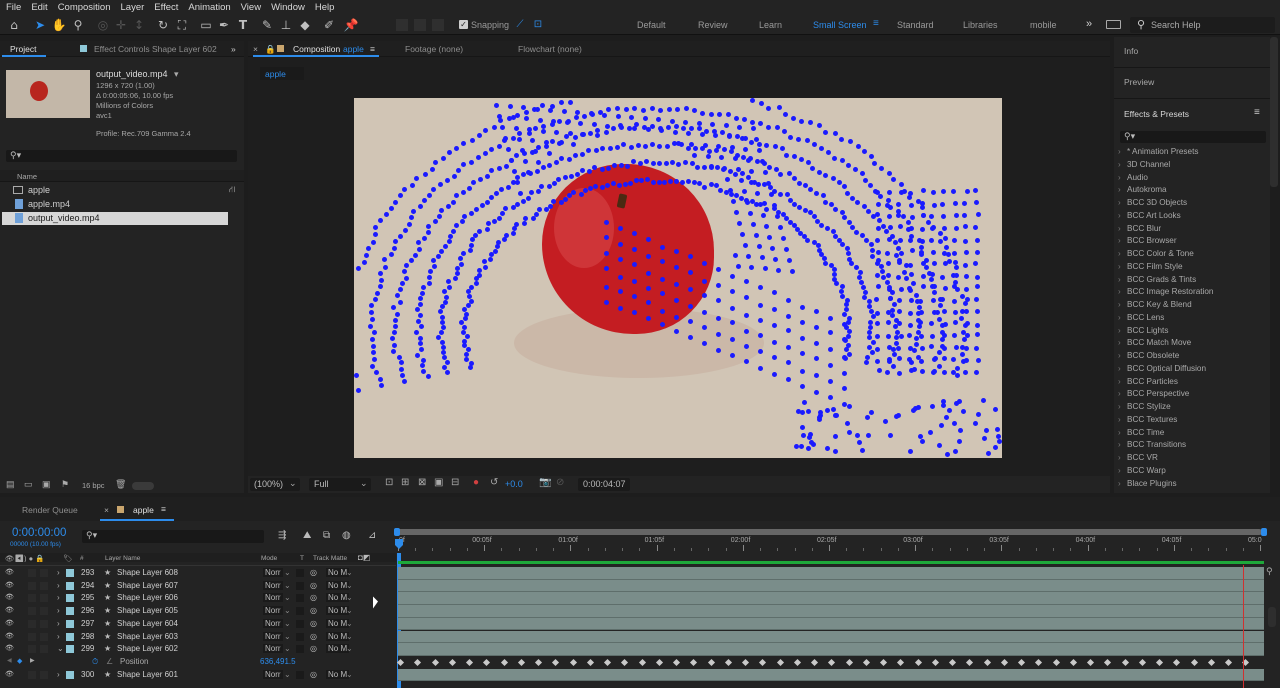  I want to click on effect-category-item: › BCC Color & Tone, so click(1156, 253).